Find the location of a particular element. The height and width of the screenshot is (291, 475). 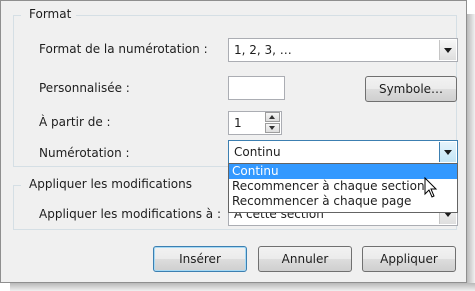

apply-group-line-left is located at coordinates (17, 185).